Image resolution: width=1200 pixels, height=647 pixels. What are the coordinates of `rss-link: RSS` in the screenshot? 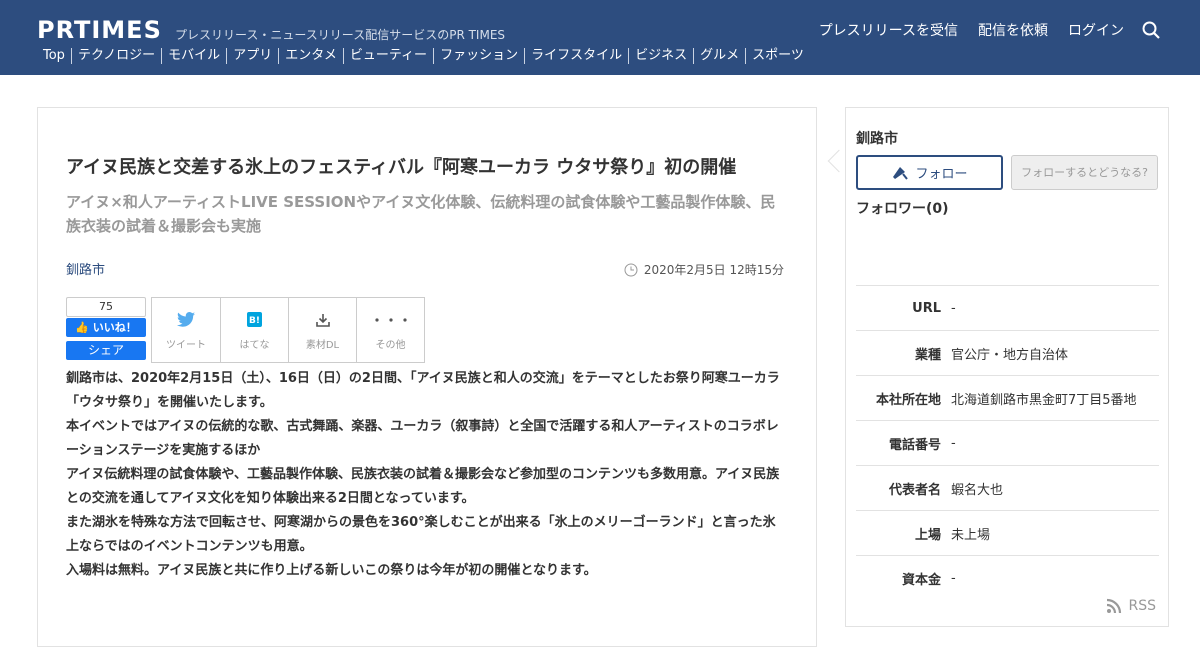 It's located at (1131, 606).